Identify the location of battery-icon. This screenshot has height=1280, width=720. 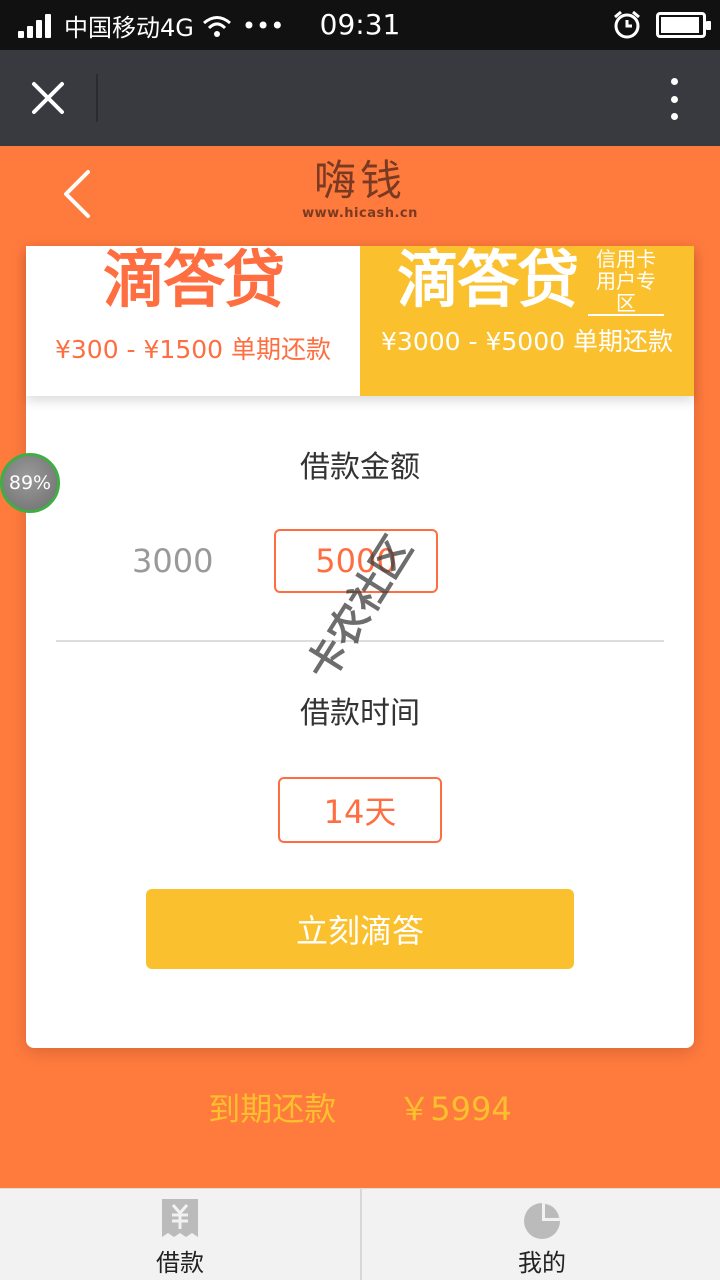
(683, 25).